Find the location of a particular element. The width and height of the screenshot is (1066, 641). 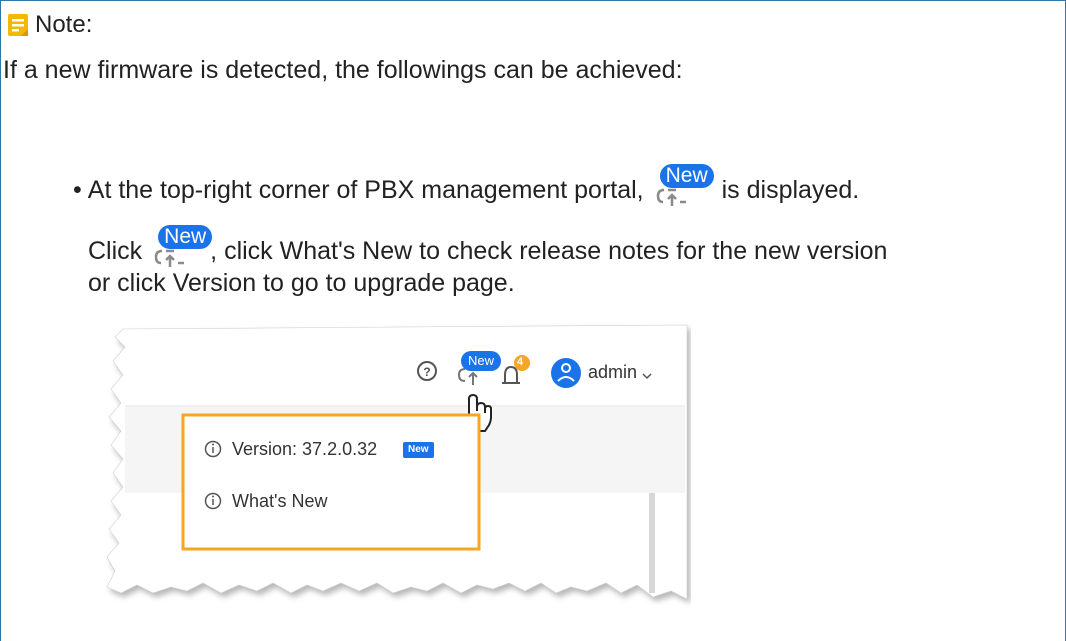

menu-item-version: Version: 37.2.0.32 is located at coordinates (304, 449).